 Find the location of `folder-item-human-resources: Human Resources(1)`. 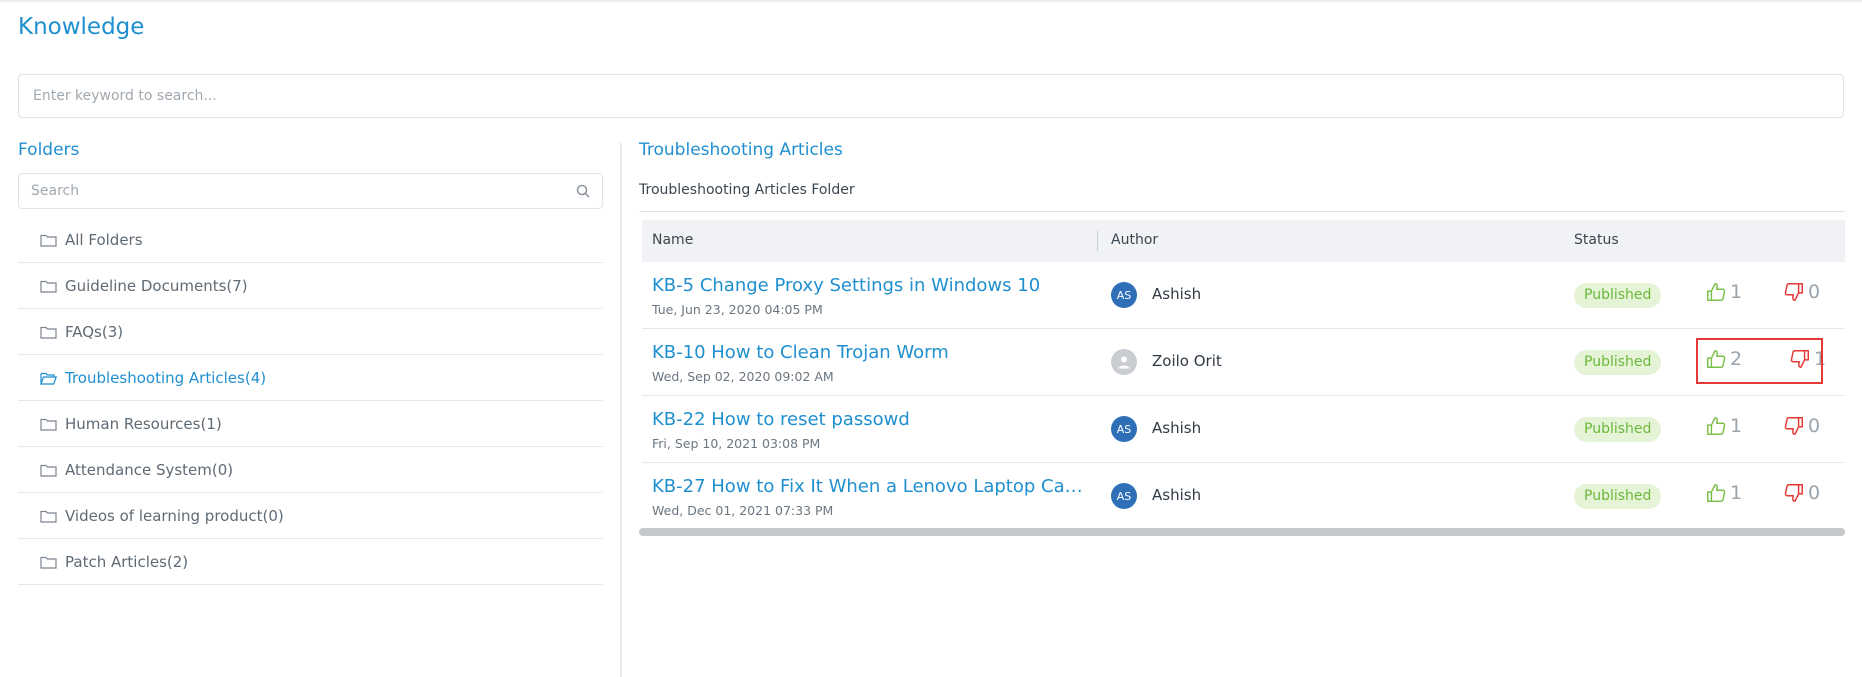

folder-item-human-resources: Human Resources(1) is located at coordinates (310, 424).